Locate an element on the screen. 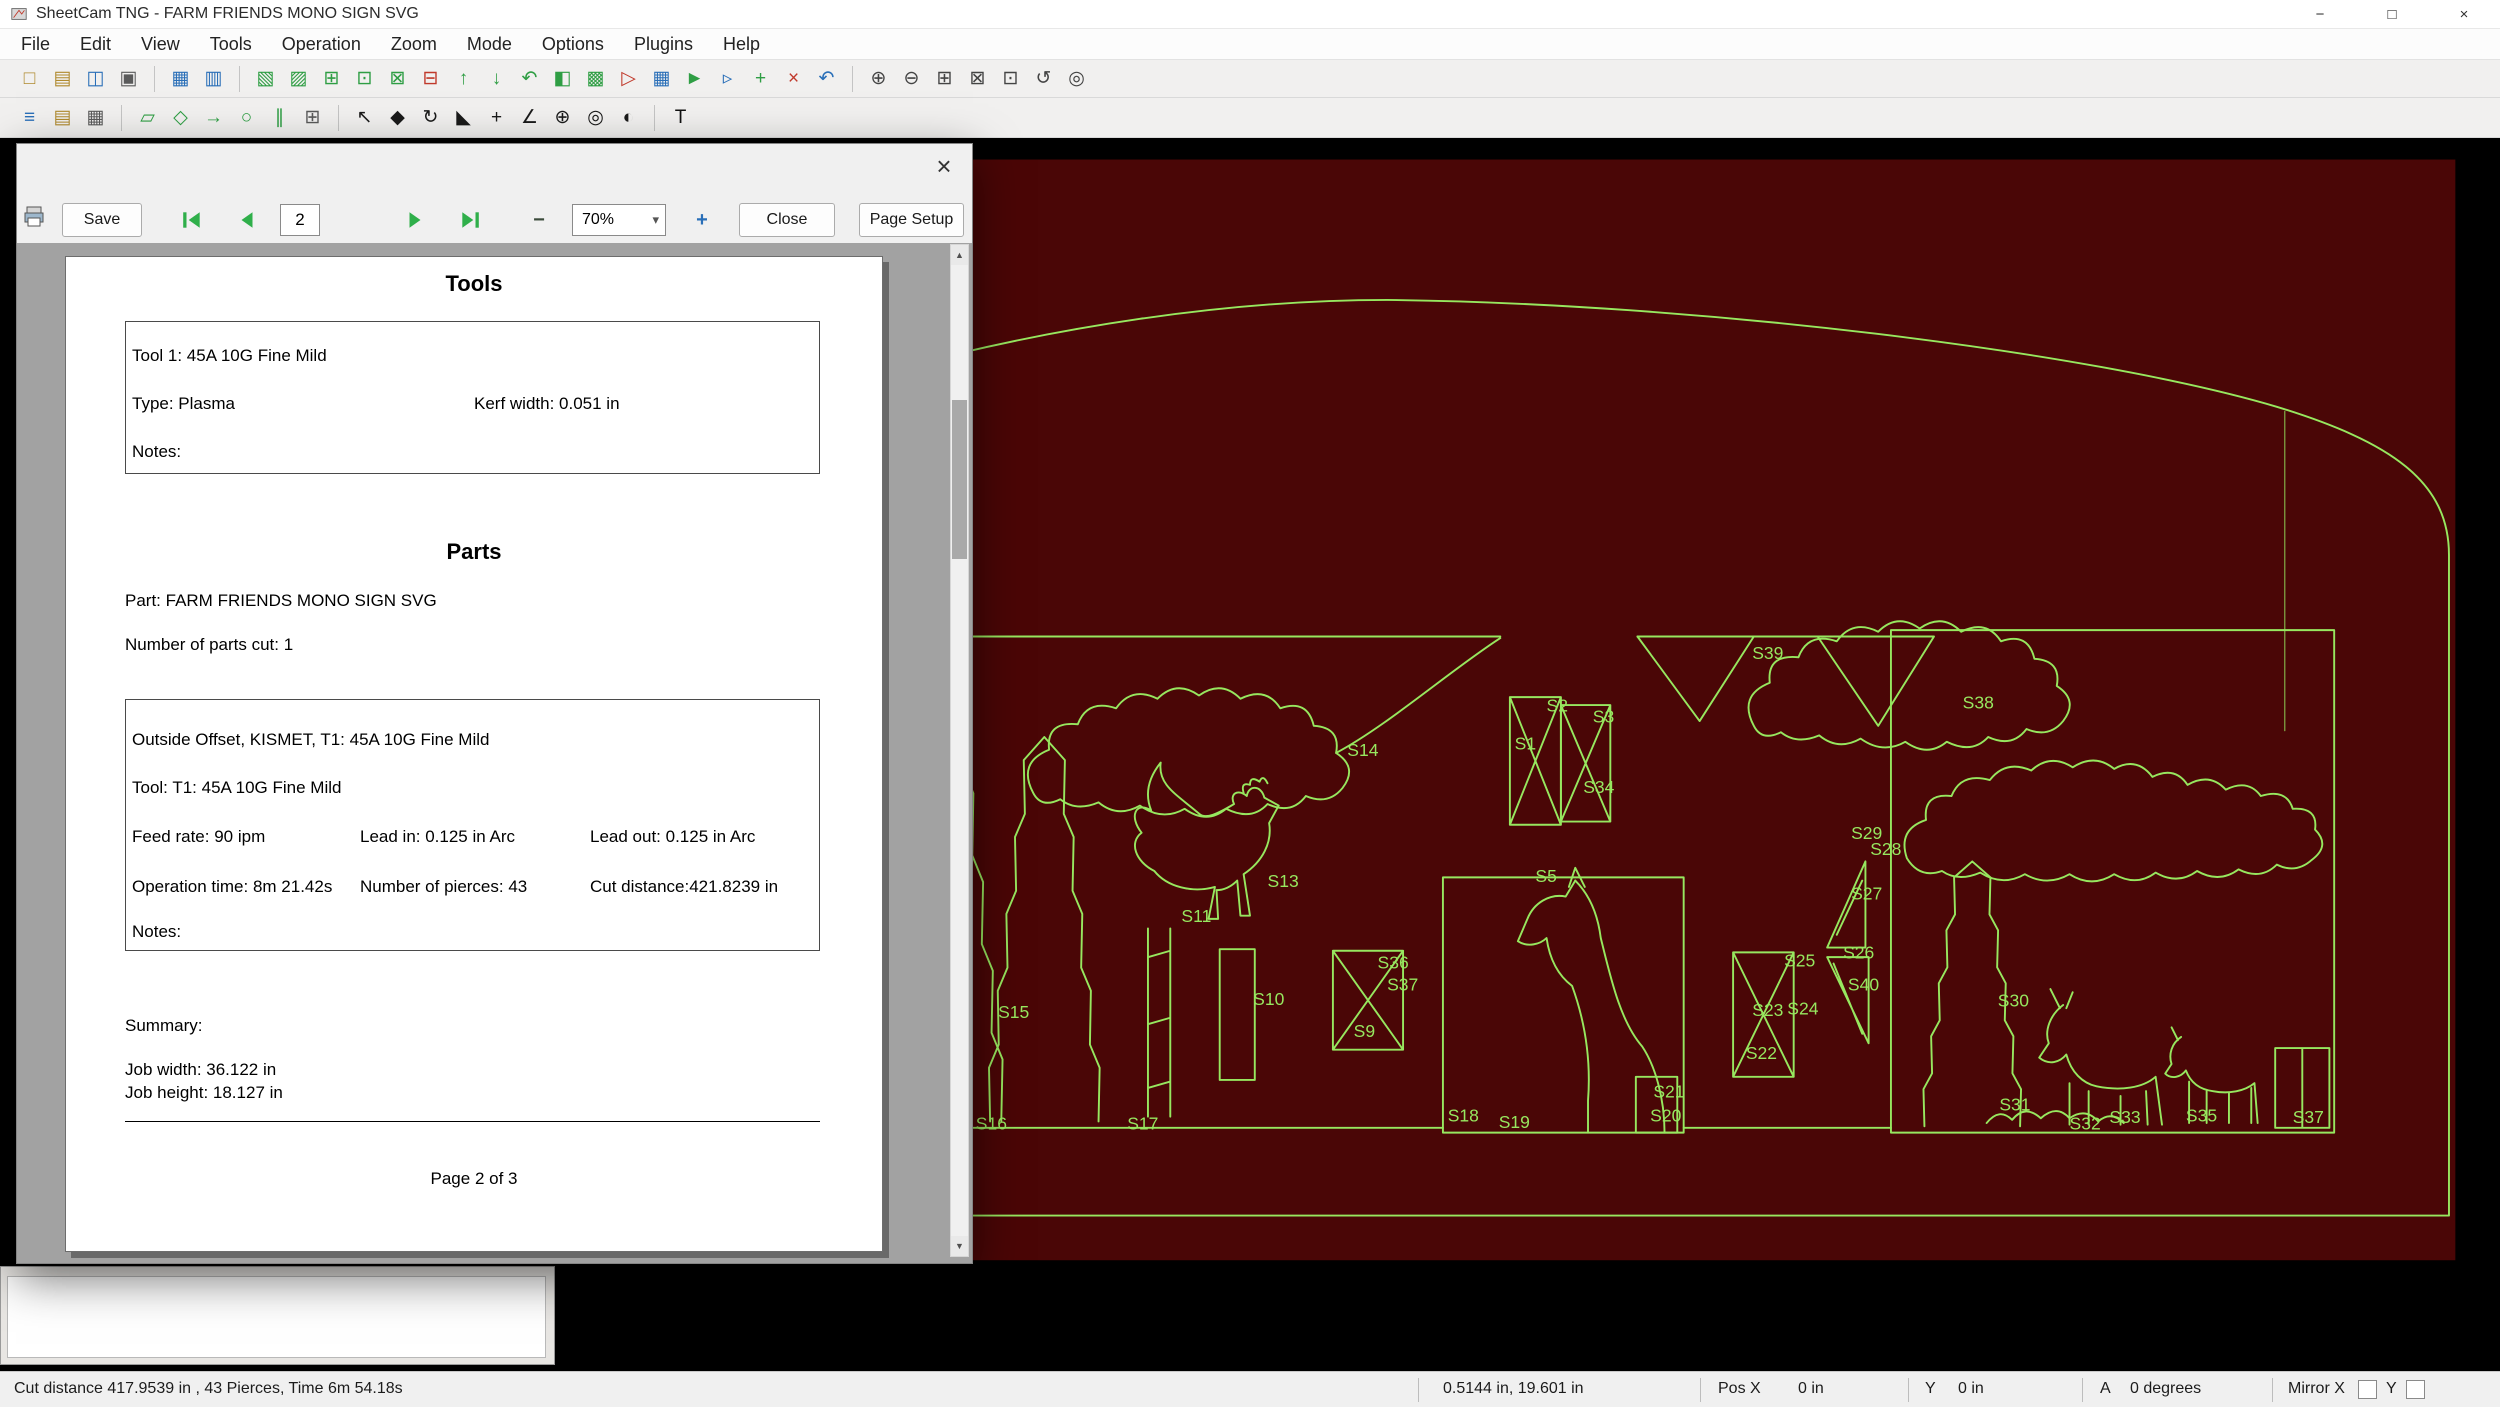  zoom-part-icon: ⊡ is located at coordinates (1010, 78).